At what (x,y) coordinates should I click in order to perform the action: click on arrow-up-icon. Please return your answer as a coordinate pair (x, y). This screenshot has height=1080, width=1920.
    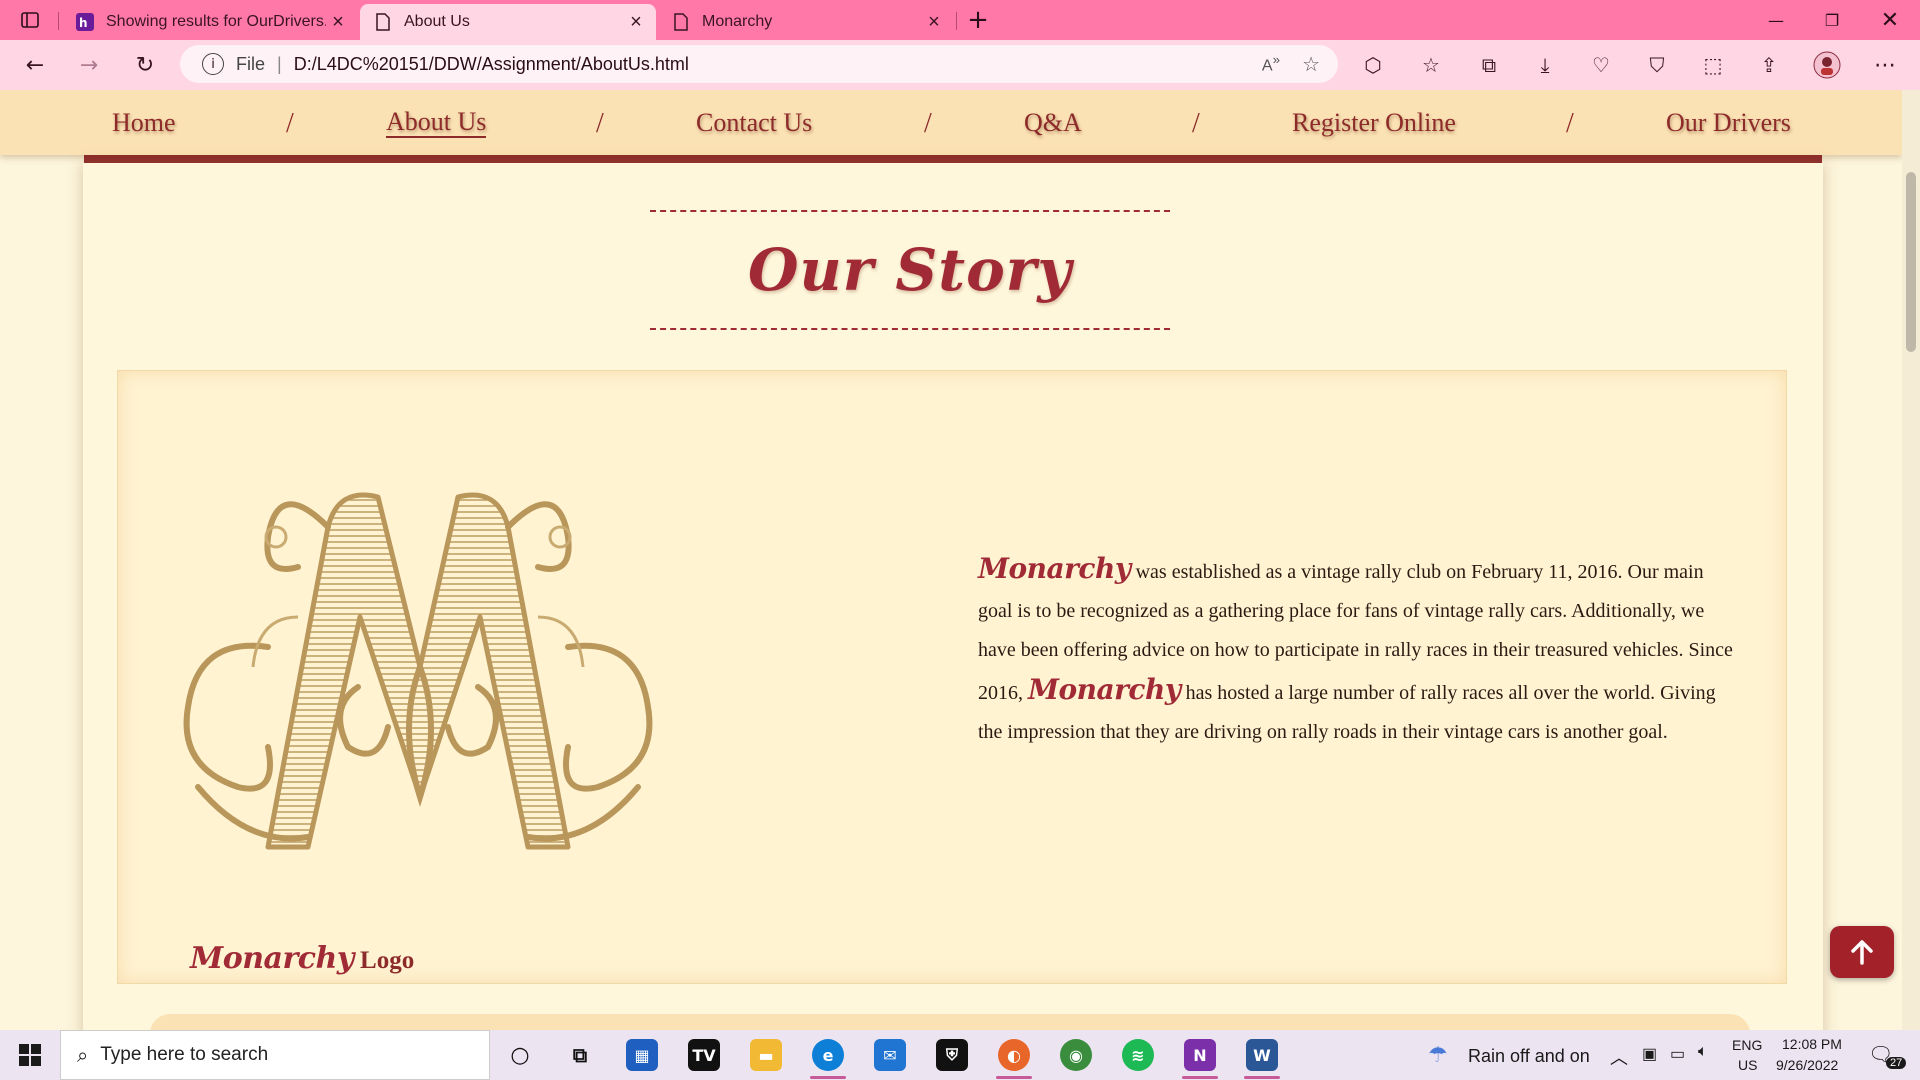
    Looking at the image, I should click on (1862, 952).